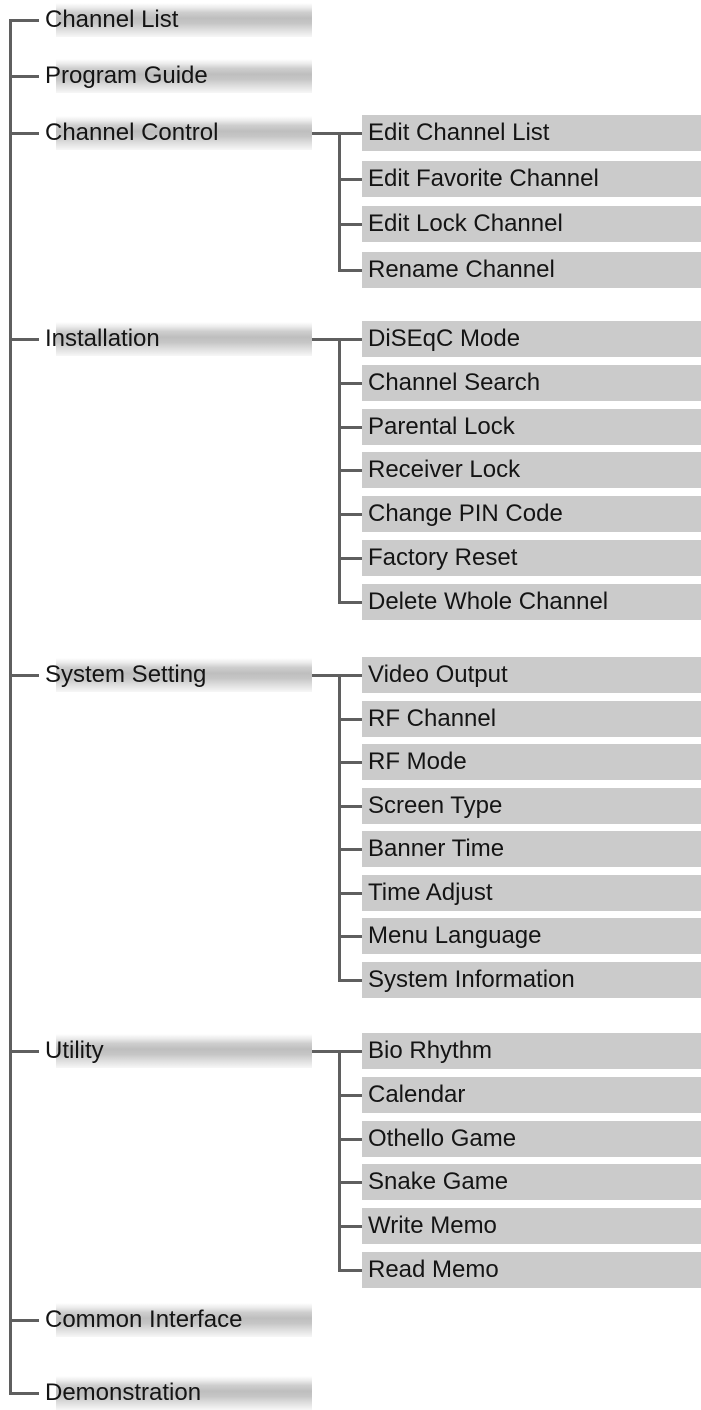 This screenshot has height=1410, width=701. Describe the element at coordinates (531, 806) in the screenshot. I see `submenu-item: Screen Type` at that location.